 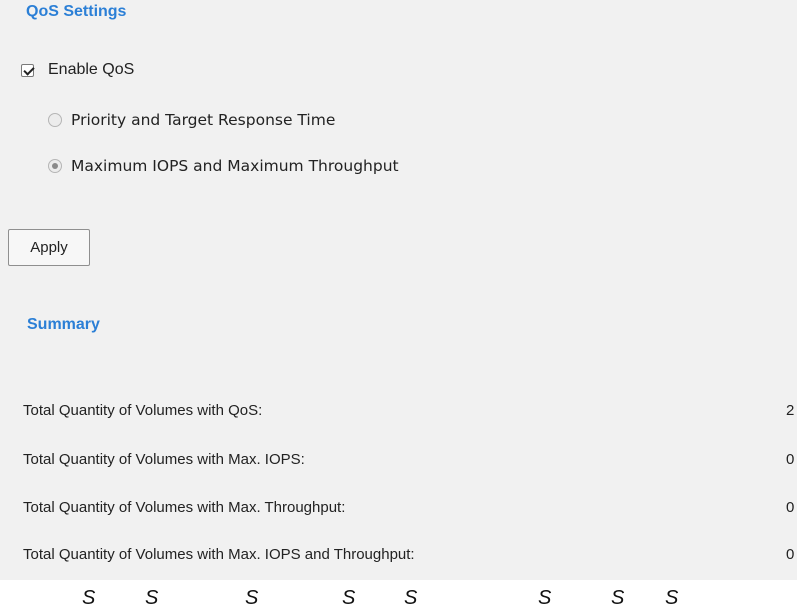 What do you see at coordinates (76, 11) in the screenshot?
I see `qos-settings-title: QoS Settings` at bounding box center [76, 11].